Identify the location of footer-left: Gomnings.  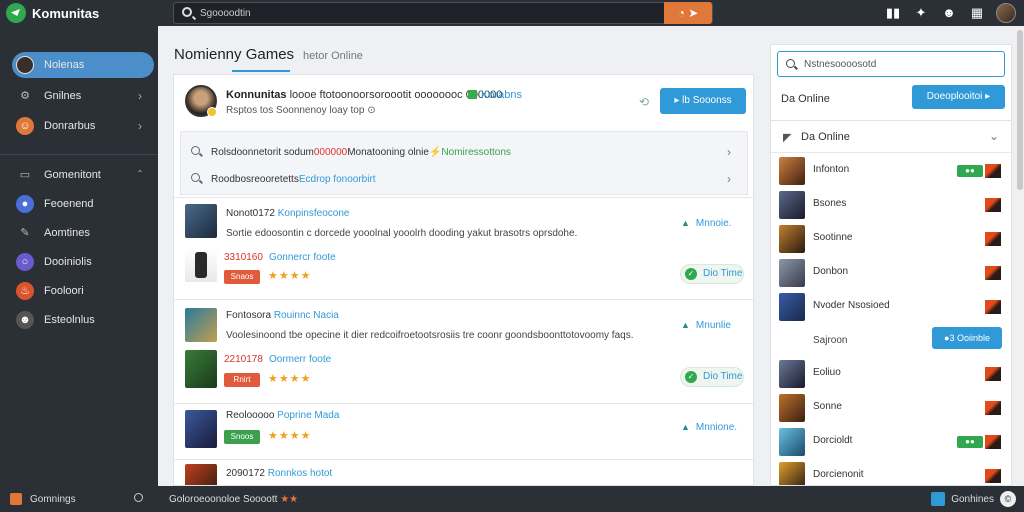
(43, 499).